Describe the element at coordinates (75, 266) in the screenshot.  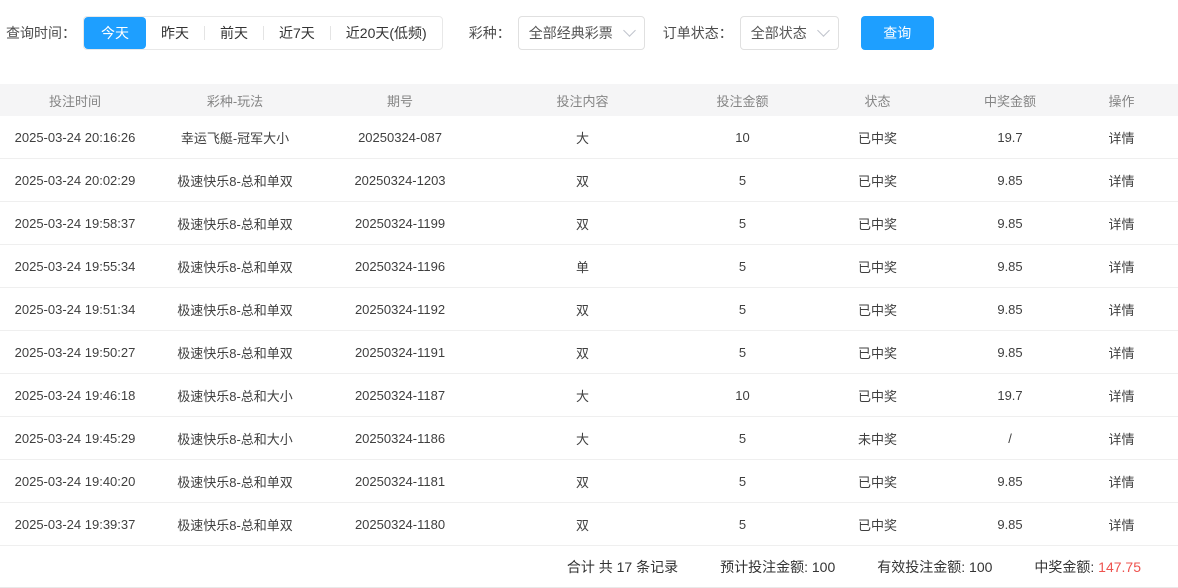
I see `cell-bet-time: 2025-03-24 19:55:34` at that location.